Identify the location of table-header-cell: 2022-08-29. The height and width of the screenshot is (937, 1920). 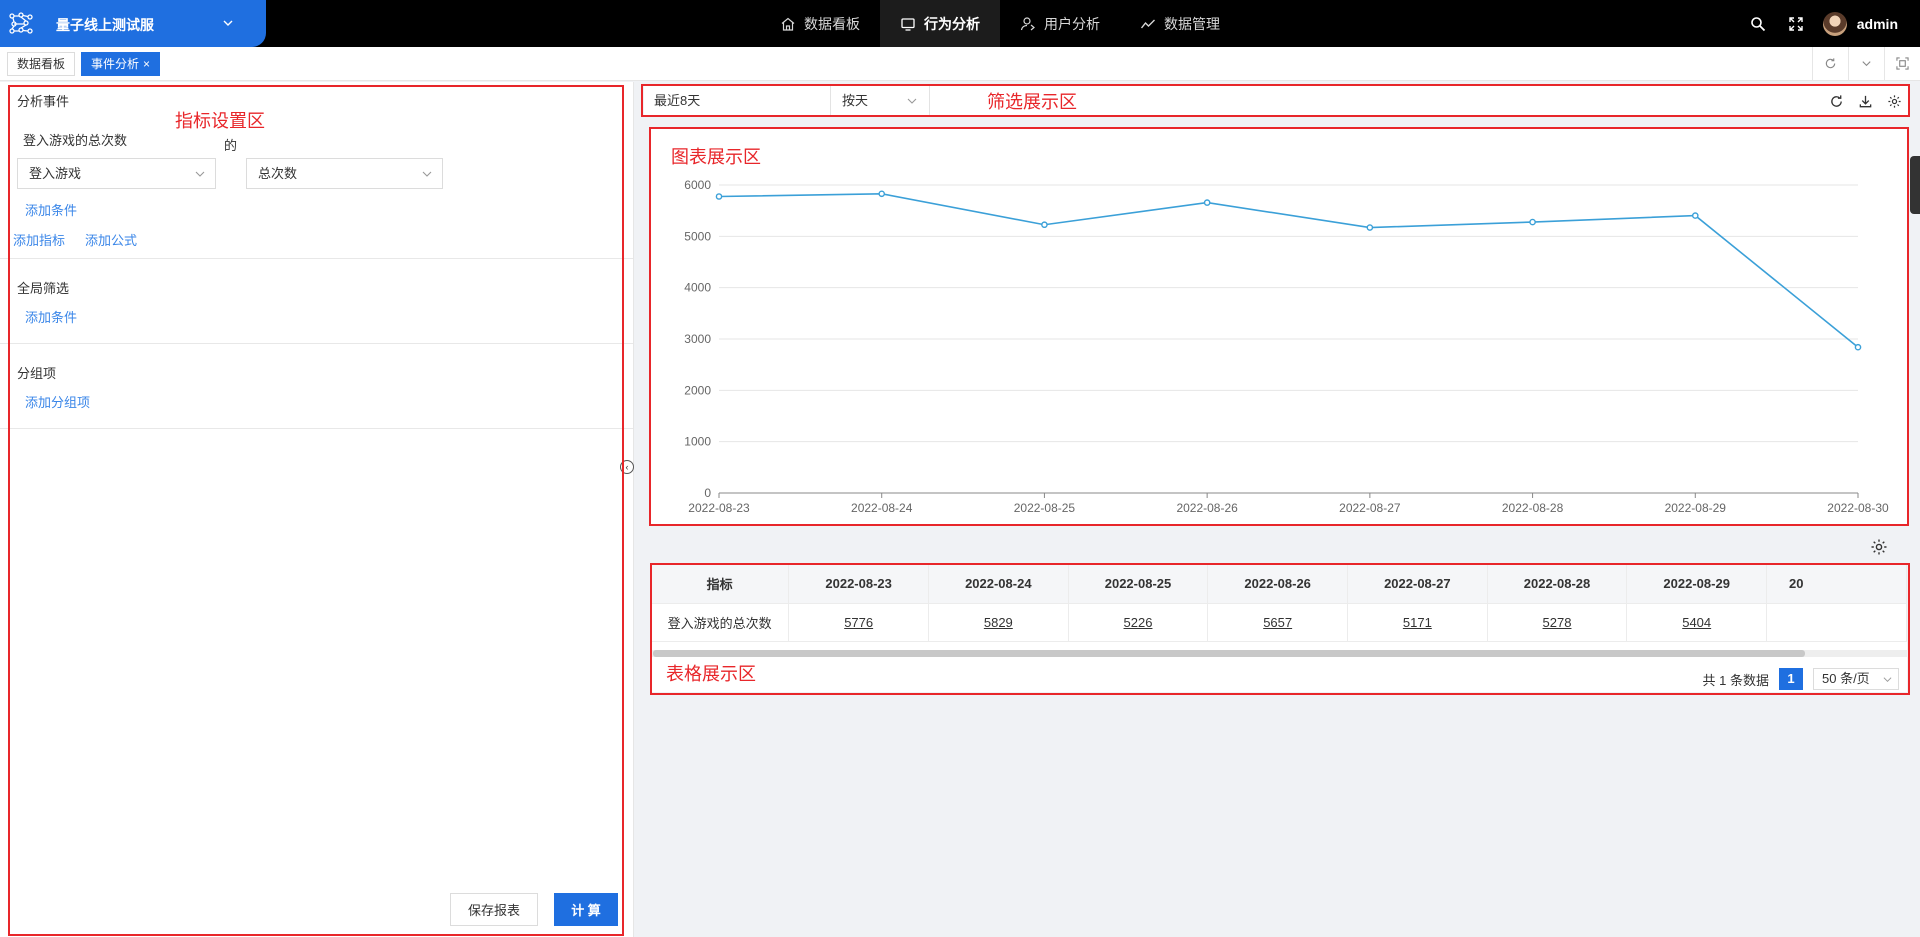
(1697, 584).